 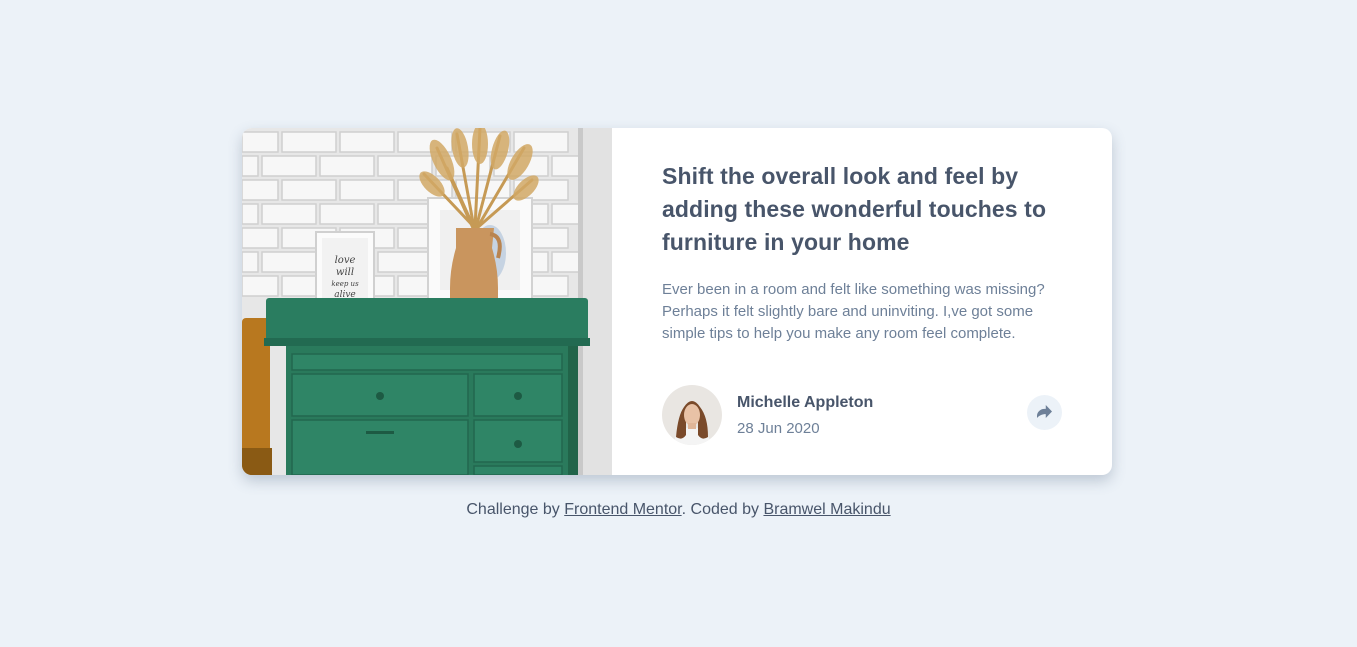 What do you see at coordinates (826, 509) in the screenshot?
I see `author-link: Bramwel Makindu` at bounding box center [826, 509].